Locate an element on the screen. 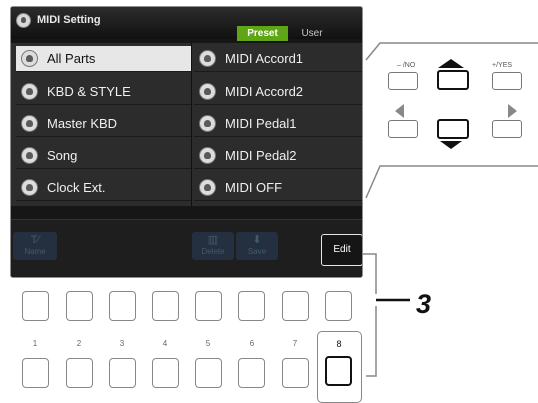  down-button is located at coordinates (453, 129).